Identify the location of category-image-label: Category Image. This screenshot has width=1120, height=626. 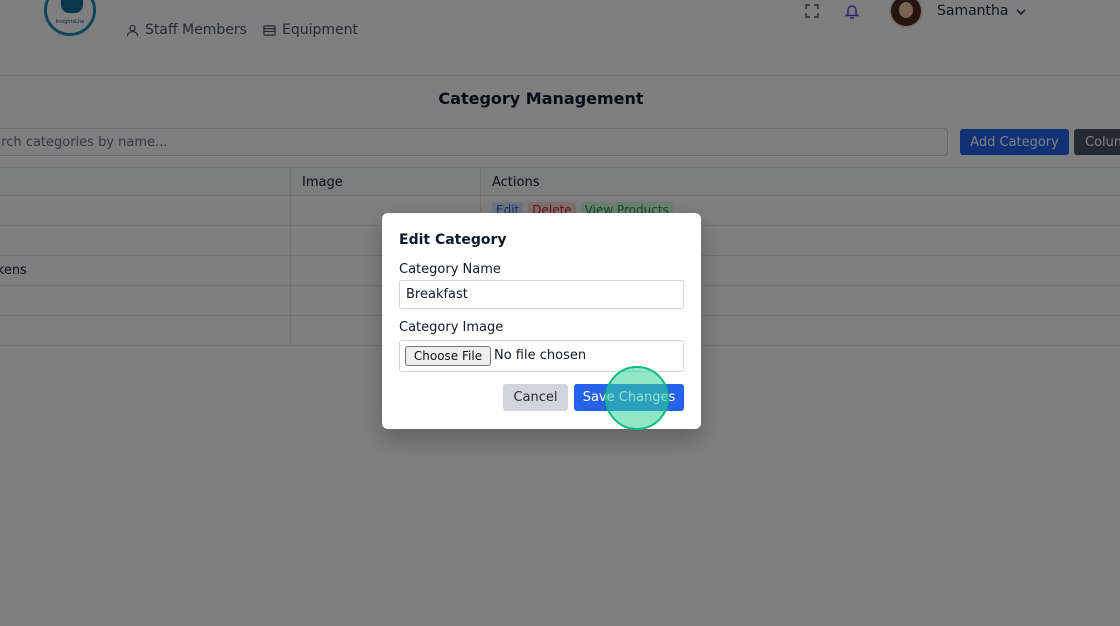
(451, 327).